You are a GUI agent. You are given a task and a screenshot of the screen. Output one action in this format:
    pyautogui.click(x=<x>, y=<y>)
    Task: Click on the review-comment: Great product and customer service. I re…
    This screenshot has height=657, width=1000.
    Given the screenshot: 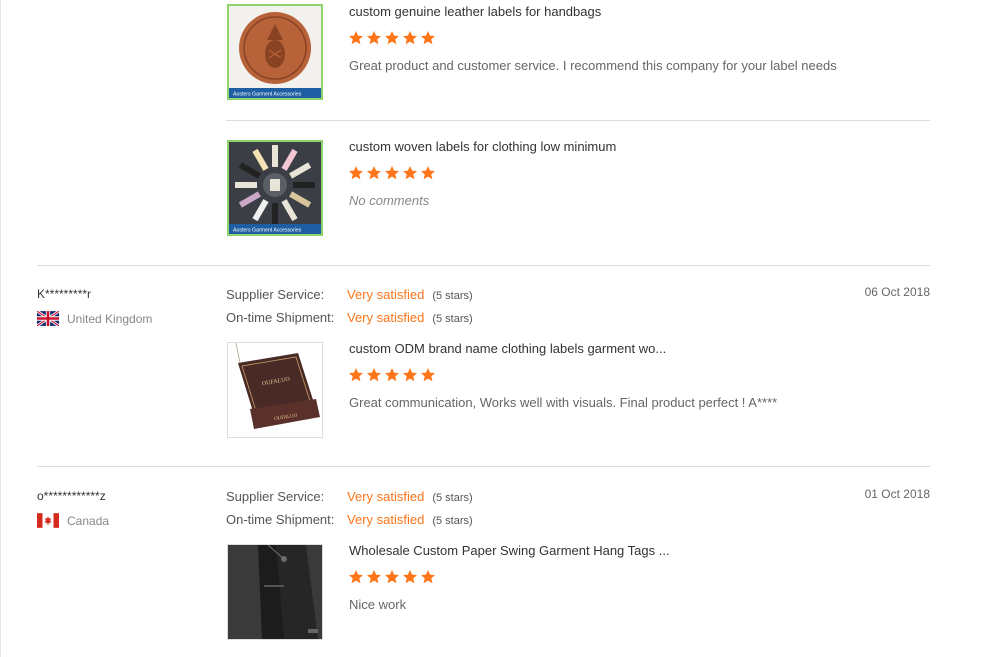 What is the action you would take?
    pyautogui.click(x=593, y=65)
    